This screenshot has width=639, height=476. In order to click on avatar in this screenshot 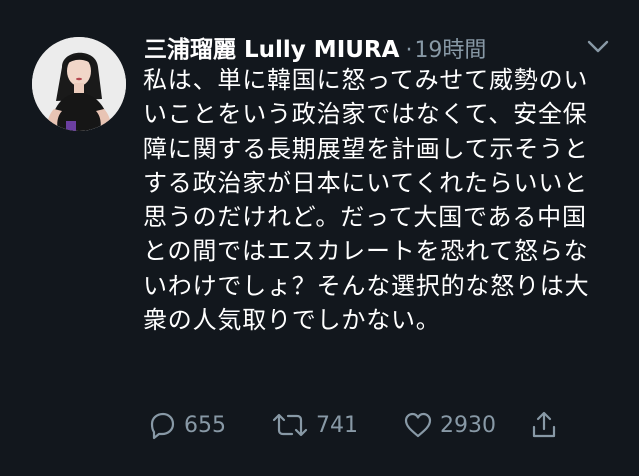, I will do `click(79, 84)`.